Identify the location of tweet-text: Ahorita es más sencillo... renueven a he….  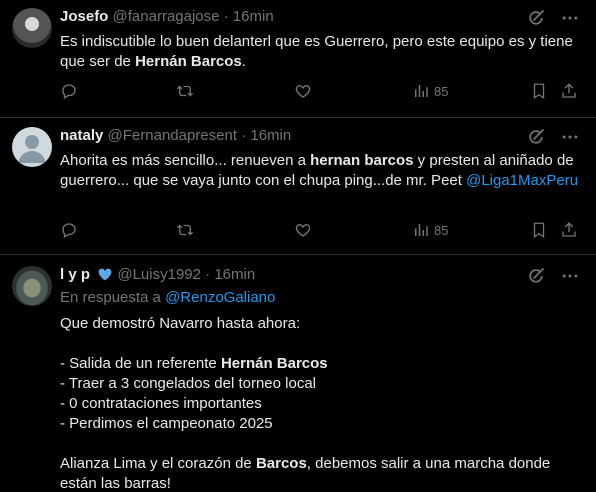
(319, 170).